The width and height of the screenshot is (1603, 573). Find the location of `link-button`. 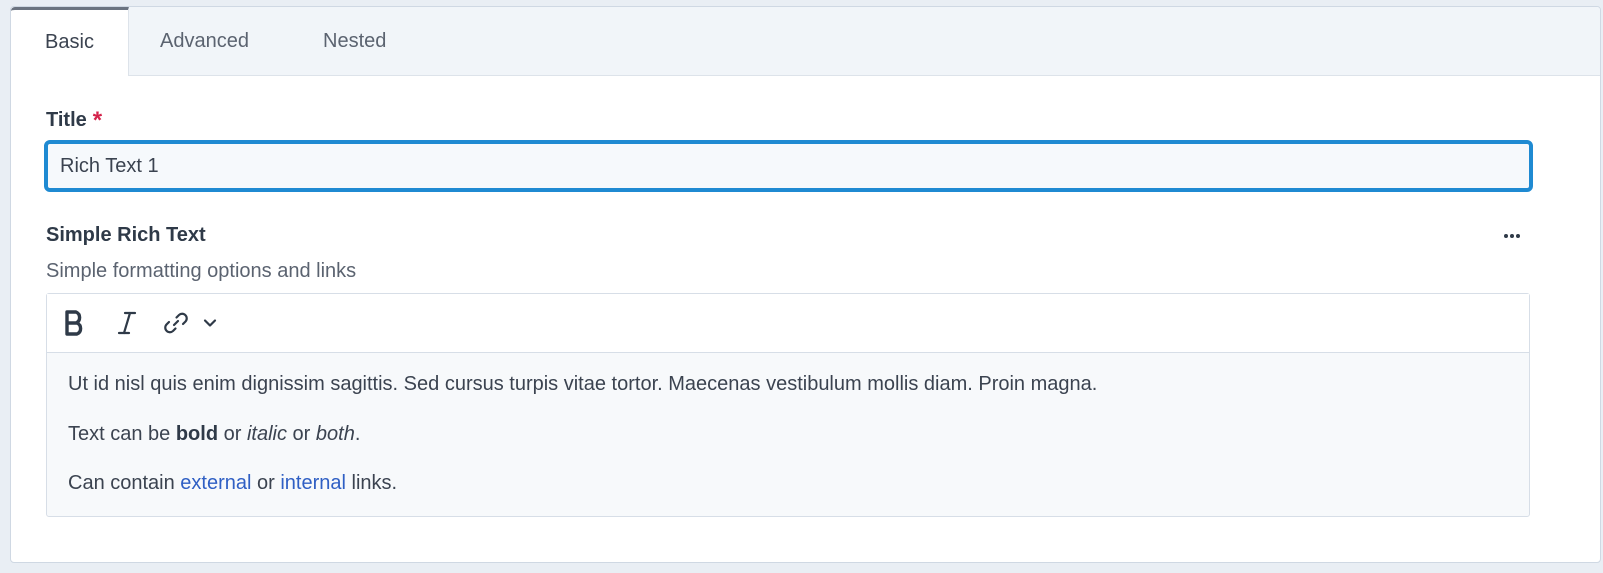

link-button is located at coordinates (176, 323).